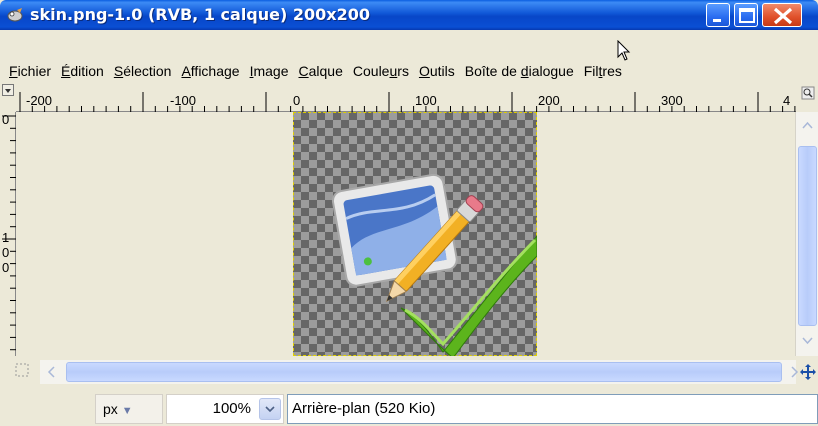 The image size is (818, 426). Describe the element at coordinates (269, 71) in the screenshot. I see `menu-image: Image` at that location.